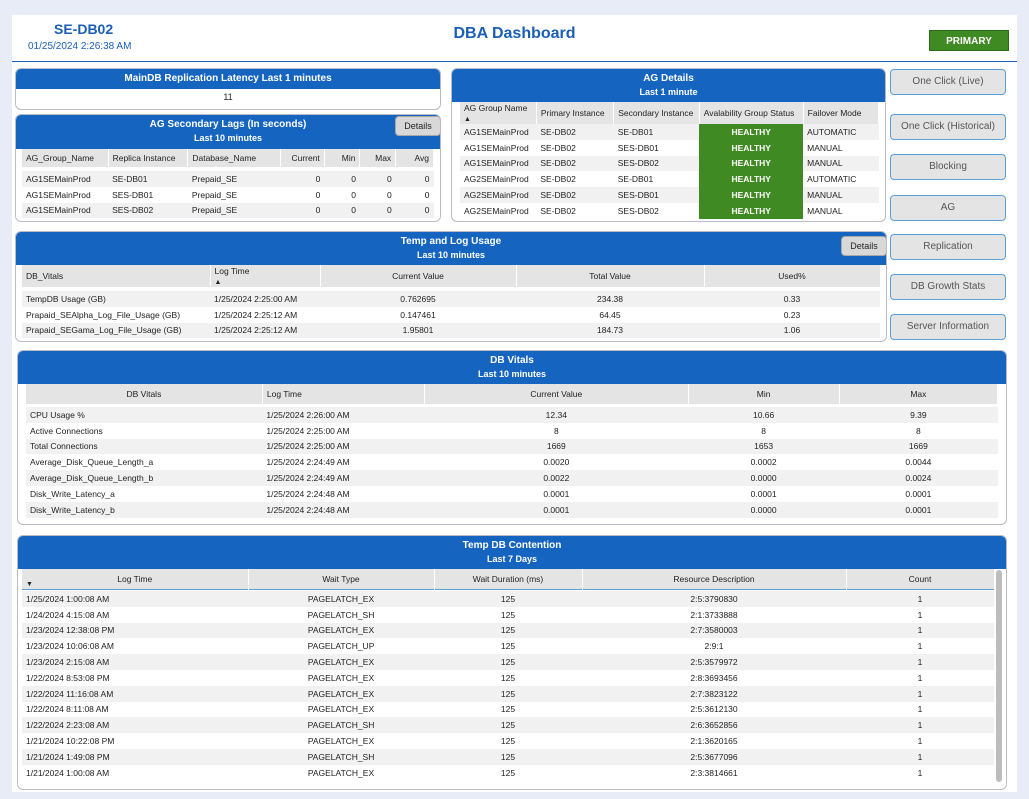 The width and height of the screenshot is (1029, 799). Describe the element at coordinates (999, 676) in the screenshot. I see `table-scrollbar` at that location.